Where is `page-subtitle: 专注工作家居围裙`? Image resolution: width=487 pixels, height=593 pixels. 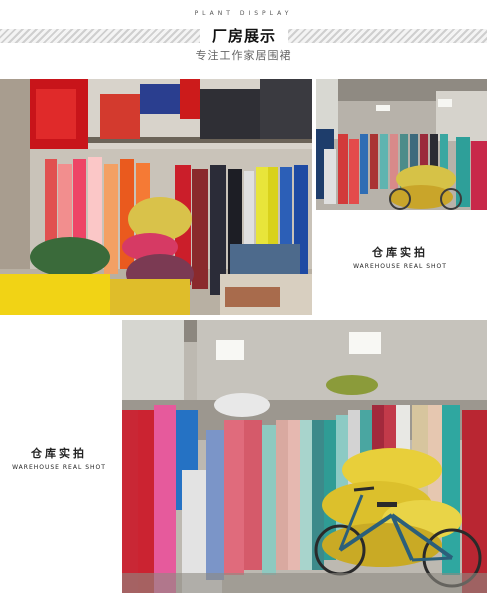 page-subtitle: 专注工作家居围裙 is located at coordinates (243, 55).